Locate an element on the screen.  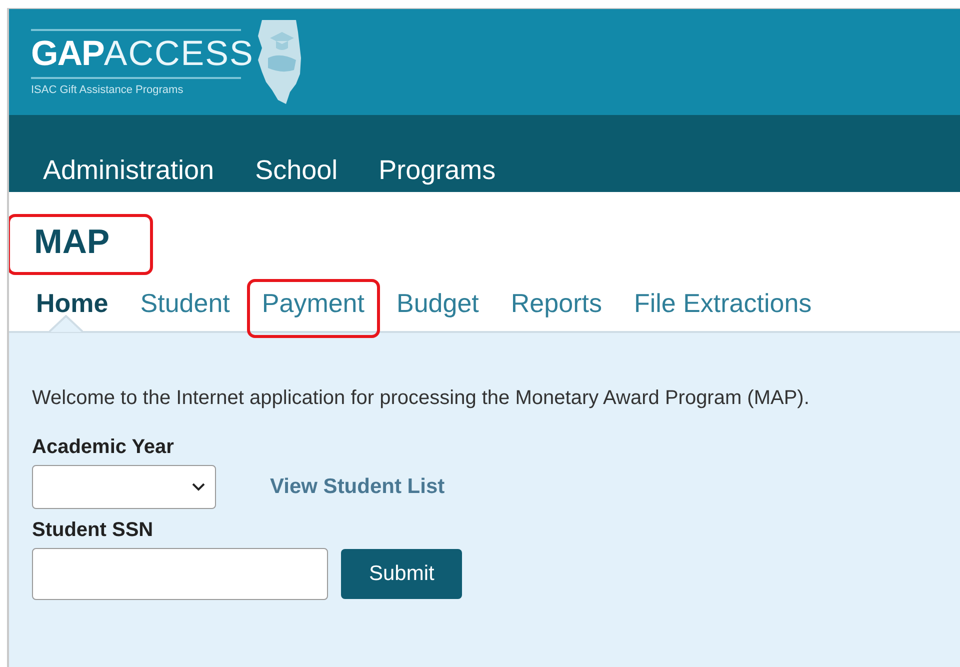
logo-tagline: ISAC Gift Assistance Programs is located at coordinates (107, 90).